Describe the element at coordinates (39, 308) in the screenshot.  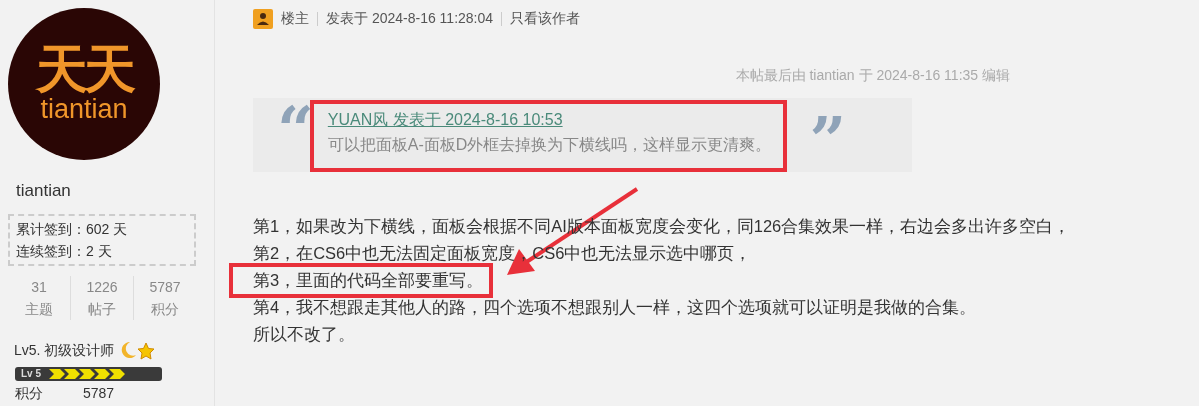
I see `stat-label: 主题` at that location.